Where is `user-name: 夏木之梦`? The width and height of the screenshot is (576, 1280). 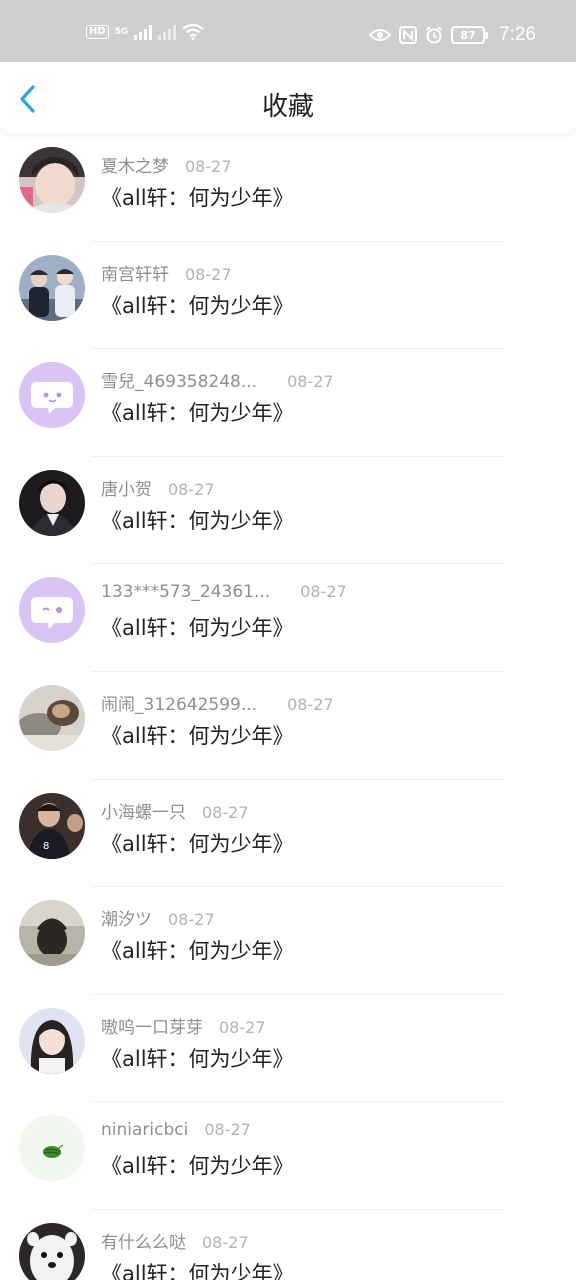
user-name: 夏木之梦 is located at coordinates (135, 164).